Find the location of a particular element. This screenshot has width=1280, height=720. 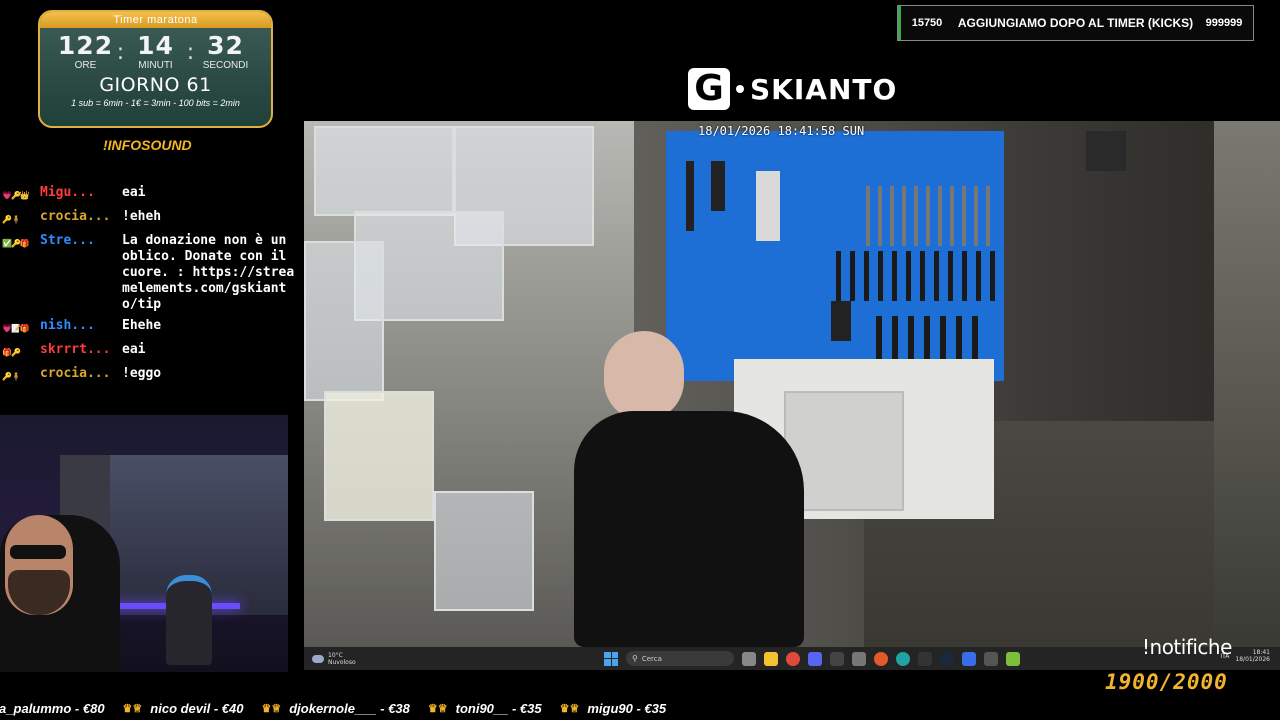

timer-seconds: 32 is located at coordinates (225, 45).